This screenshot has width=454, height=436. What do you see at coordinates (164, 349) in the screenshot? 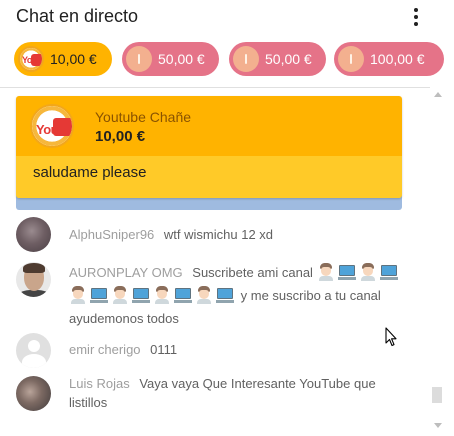
I see `message-text: 0111` at bounding box center [164, 349].